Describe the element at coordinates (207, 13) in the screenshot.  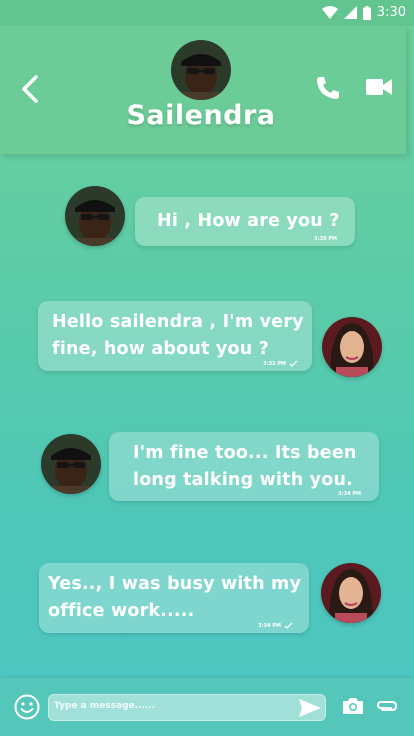
I see `status-bar: 3:30` at that location.